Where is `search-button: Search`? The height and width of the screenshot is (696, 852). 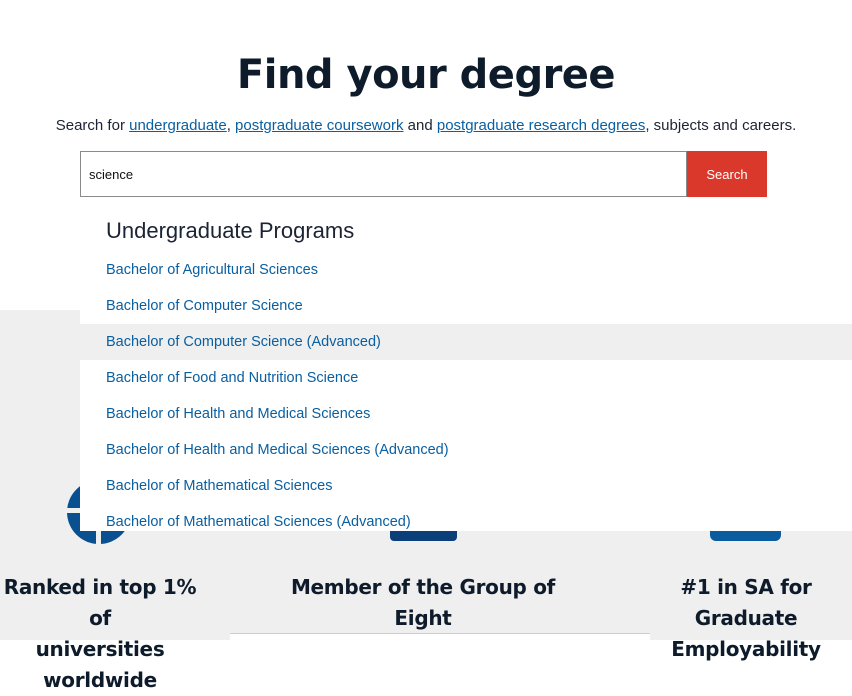 search-button: Search is located at coordinates (727, 174).